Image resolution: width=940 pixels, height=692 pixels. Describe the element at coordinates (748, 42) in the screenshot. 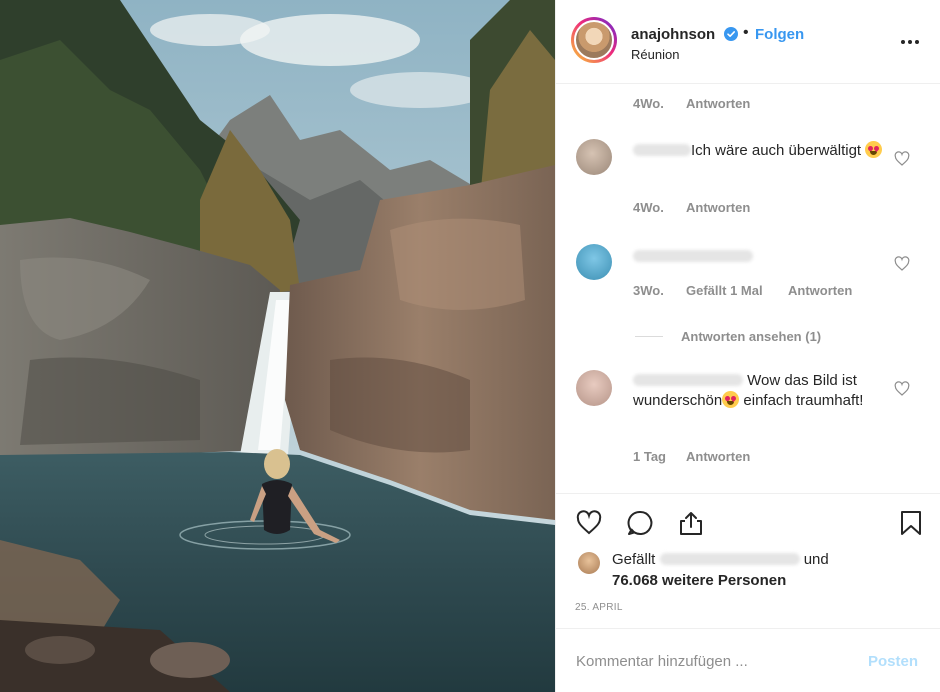

I see `post-header: anajohnson • Folgen Réunion` at that location.